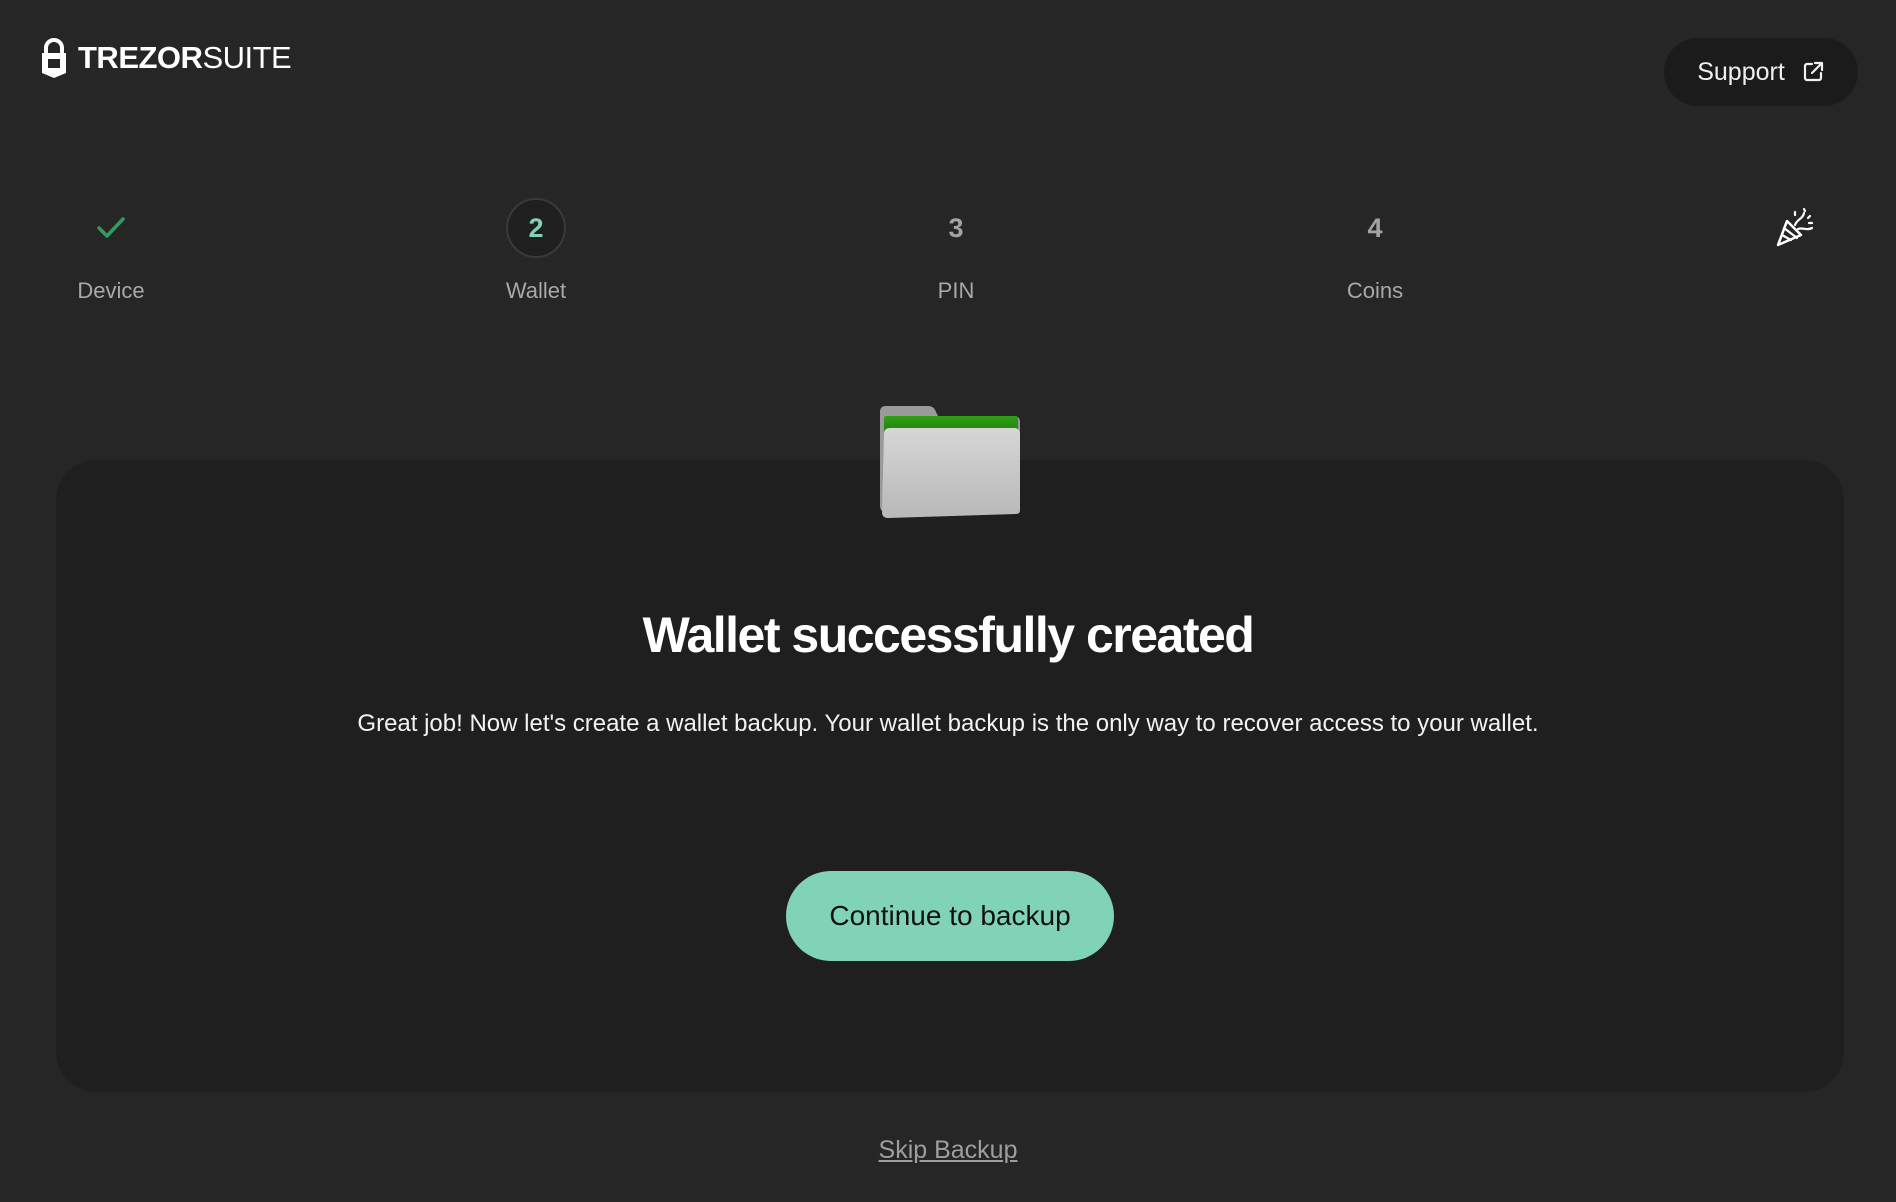  I want to click on checkmark-icon, so click(111, 227).